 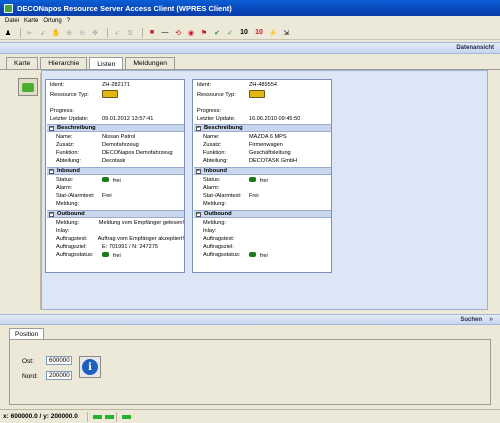 What do you see at coordinates (117, 153) in the screenshot?
I see `funktion-row: Funktion: DECONapos Demofahrzeug` at bounding box center [117, 153].